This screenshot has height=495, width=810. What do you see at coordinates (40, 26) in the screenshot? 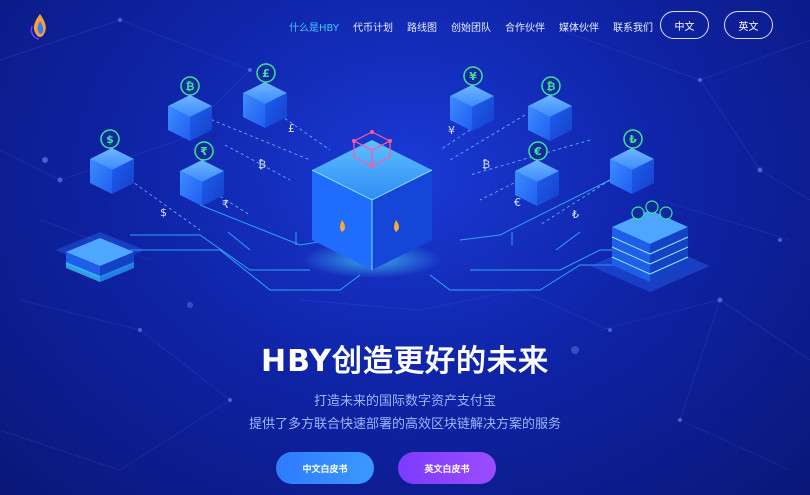
I see `hby-logo-icon` at bounding box center [40, 26].